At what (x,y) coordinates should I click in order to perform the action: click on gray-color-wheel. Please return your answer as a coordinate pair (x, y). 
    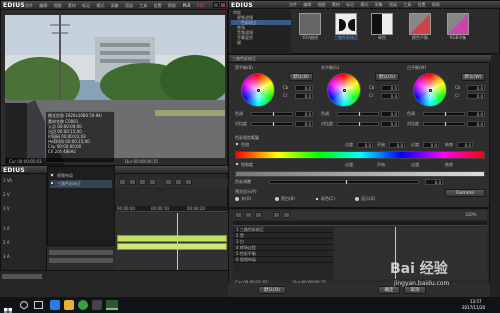
    Looking at the image, I should click on (344, 90).